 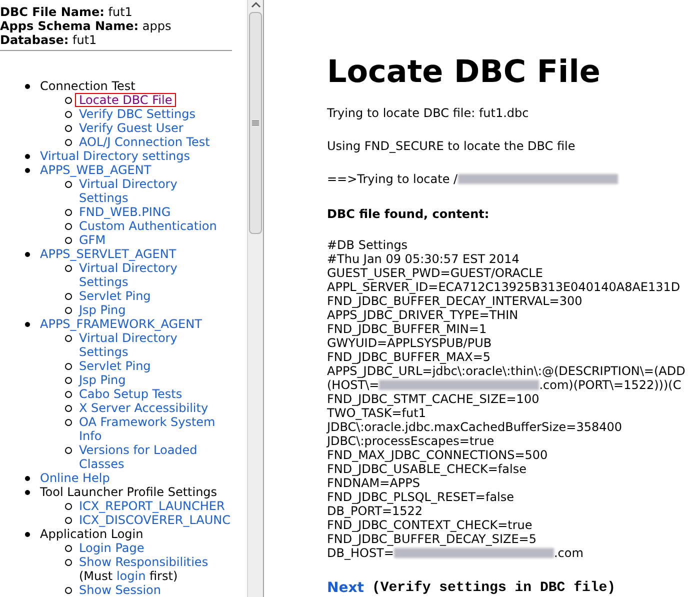 I want to click on nav-link: AOL/J Connection Test, so click(x=144, y=142).